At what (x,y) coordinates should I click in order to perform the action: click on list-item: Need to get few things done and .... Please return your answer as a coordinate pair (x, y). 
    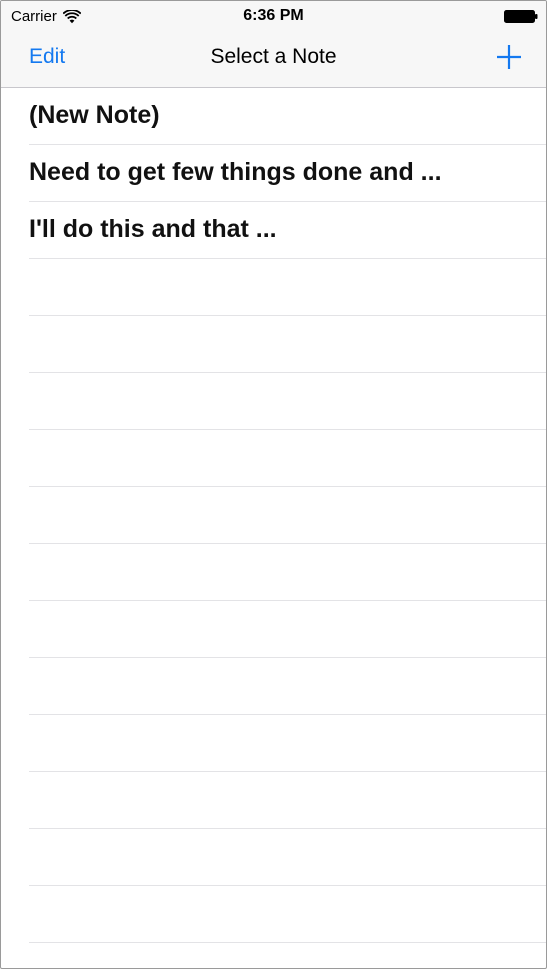
    Looking at the image, I should click on (287, 173).